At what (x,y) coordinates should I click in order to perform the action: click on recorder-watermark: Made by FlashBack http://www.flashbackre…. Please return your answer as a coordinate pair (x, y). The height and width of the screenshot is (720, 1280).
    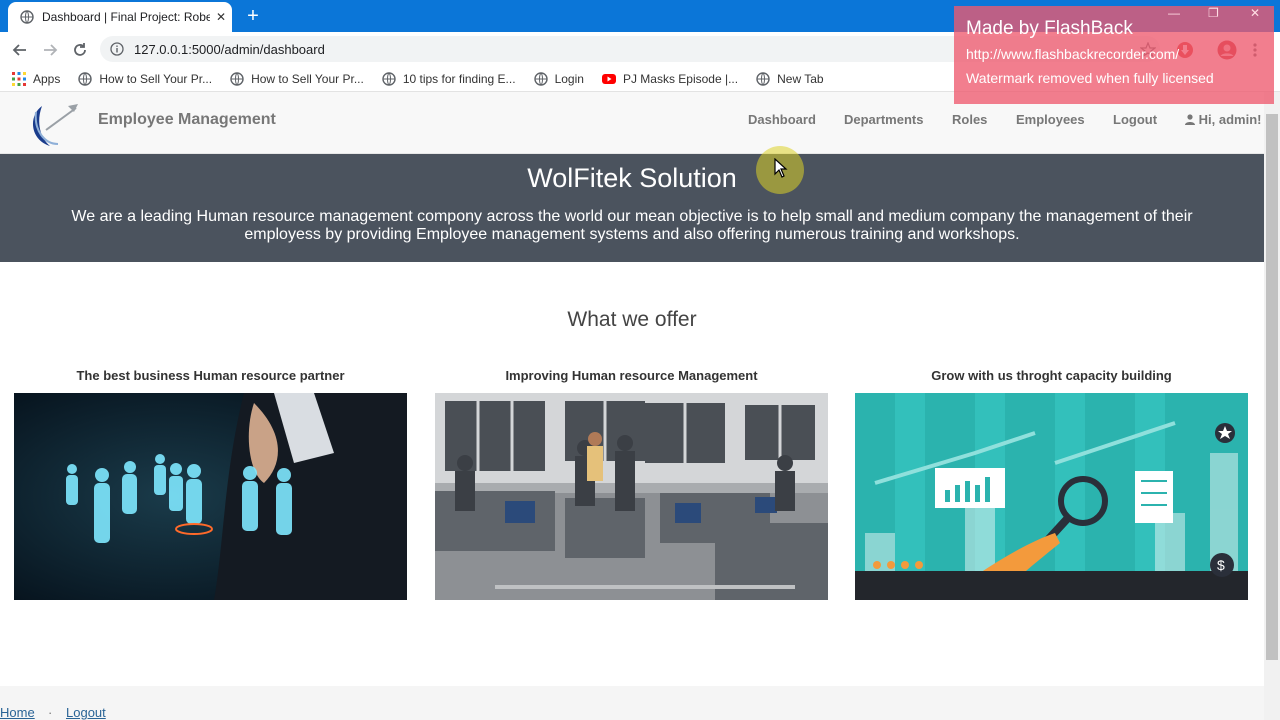
    Looking at the image, I should click on (1114, 55).